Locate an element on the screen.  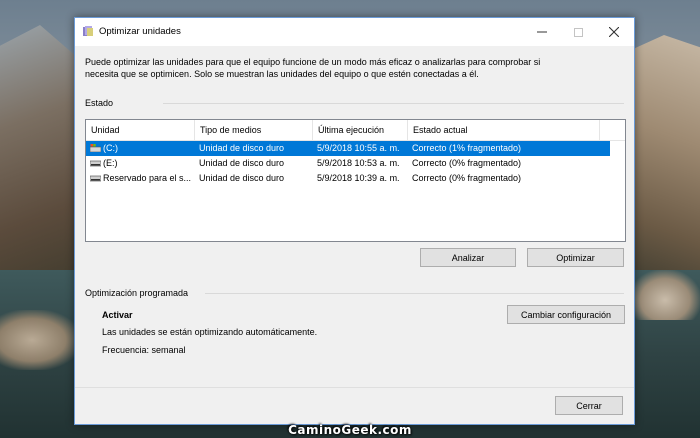
drive-last-run-label: 5/9/2018 10:39 a. m. is located at coordinates (358, 178).